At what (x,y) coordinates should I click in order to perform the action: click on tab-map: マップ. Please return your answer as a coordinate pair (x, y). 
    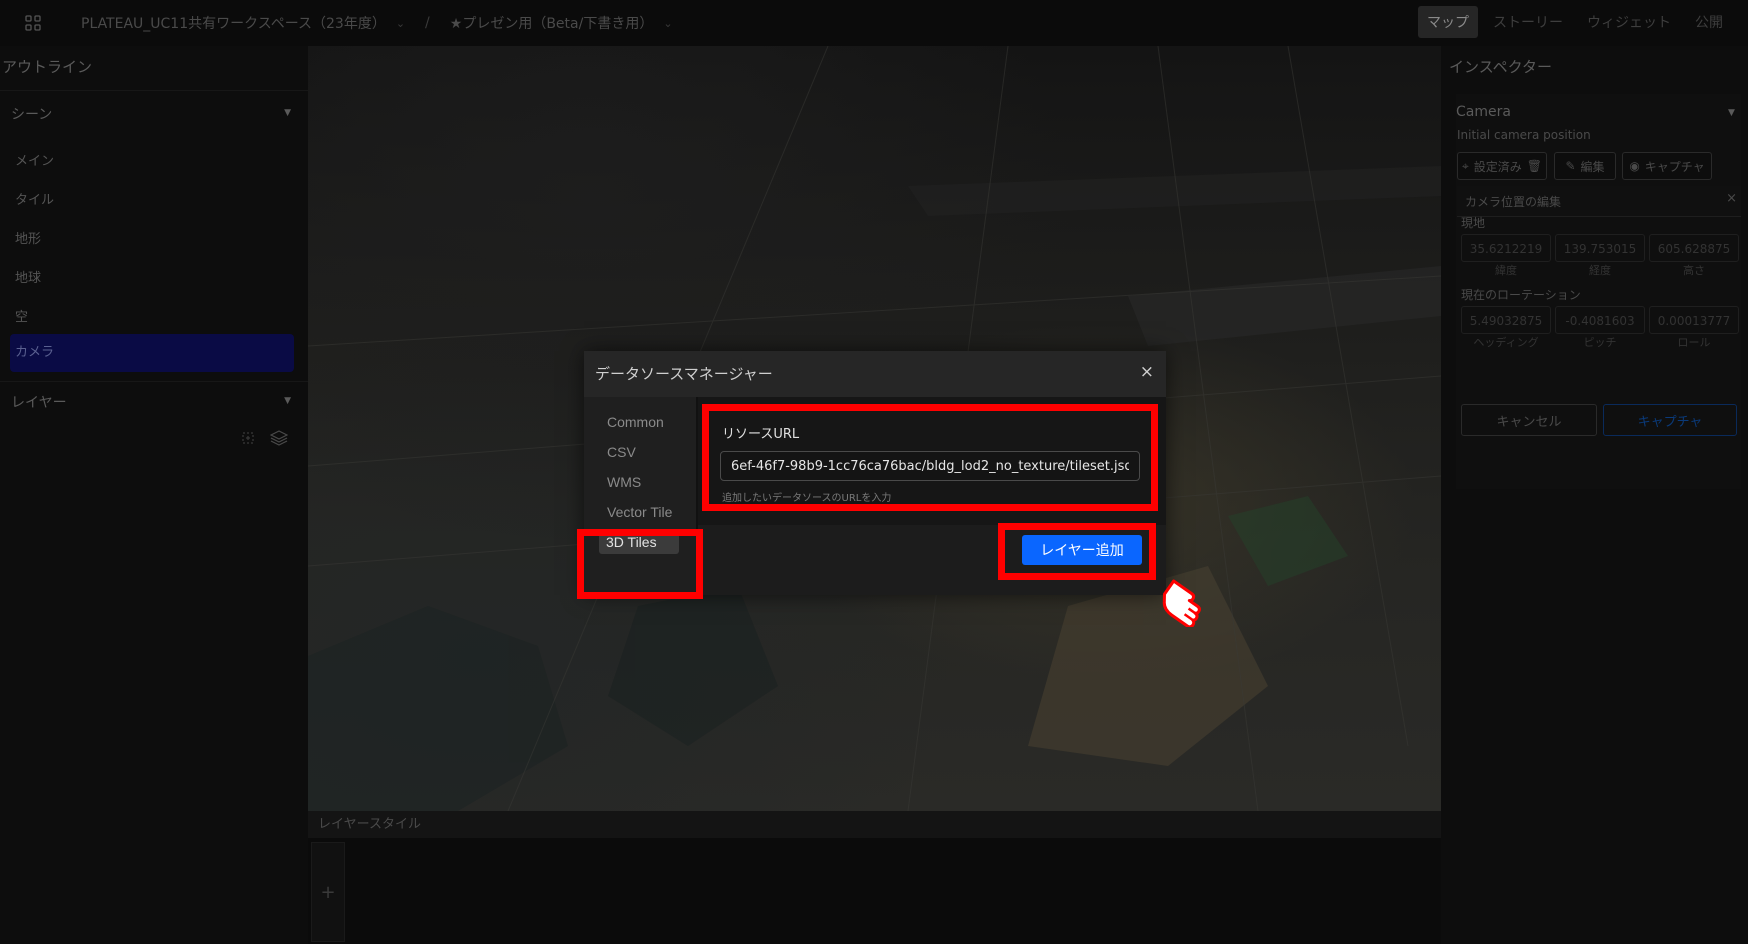
    Looking at the image, I should click on (1448, 22).